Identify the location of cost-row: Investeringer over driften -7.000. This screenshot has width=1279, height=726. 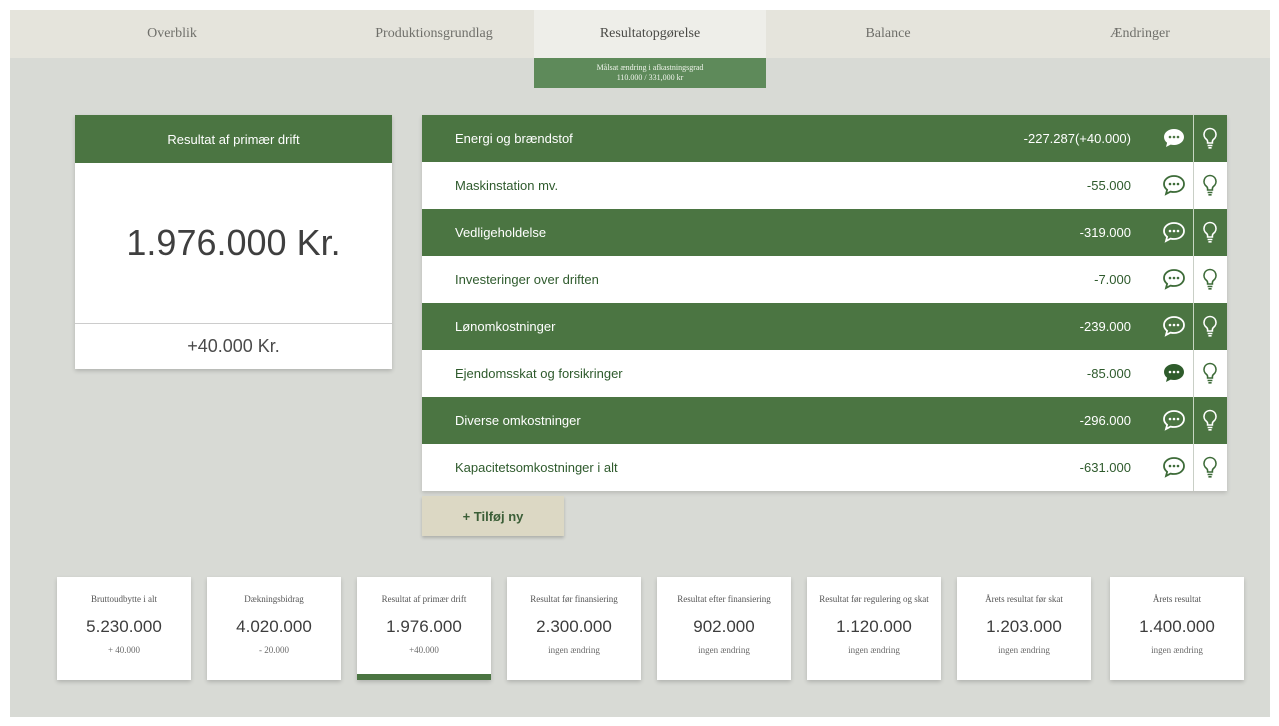
(824, 279).